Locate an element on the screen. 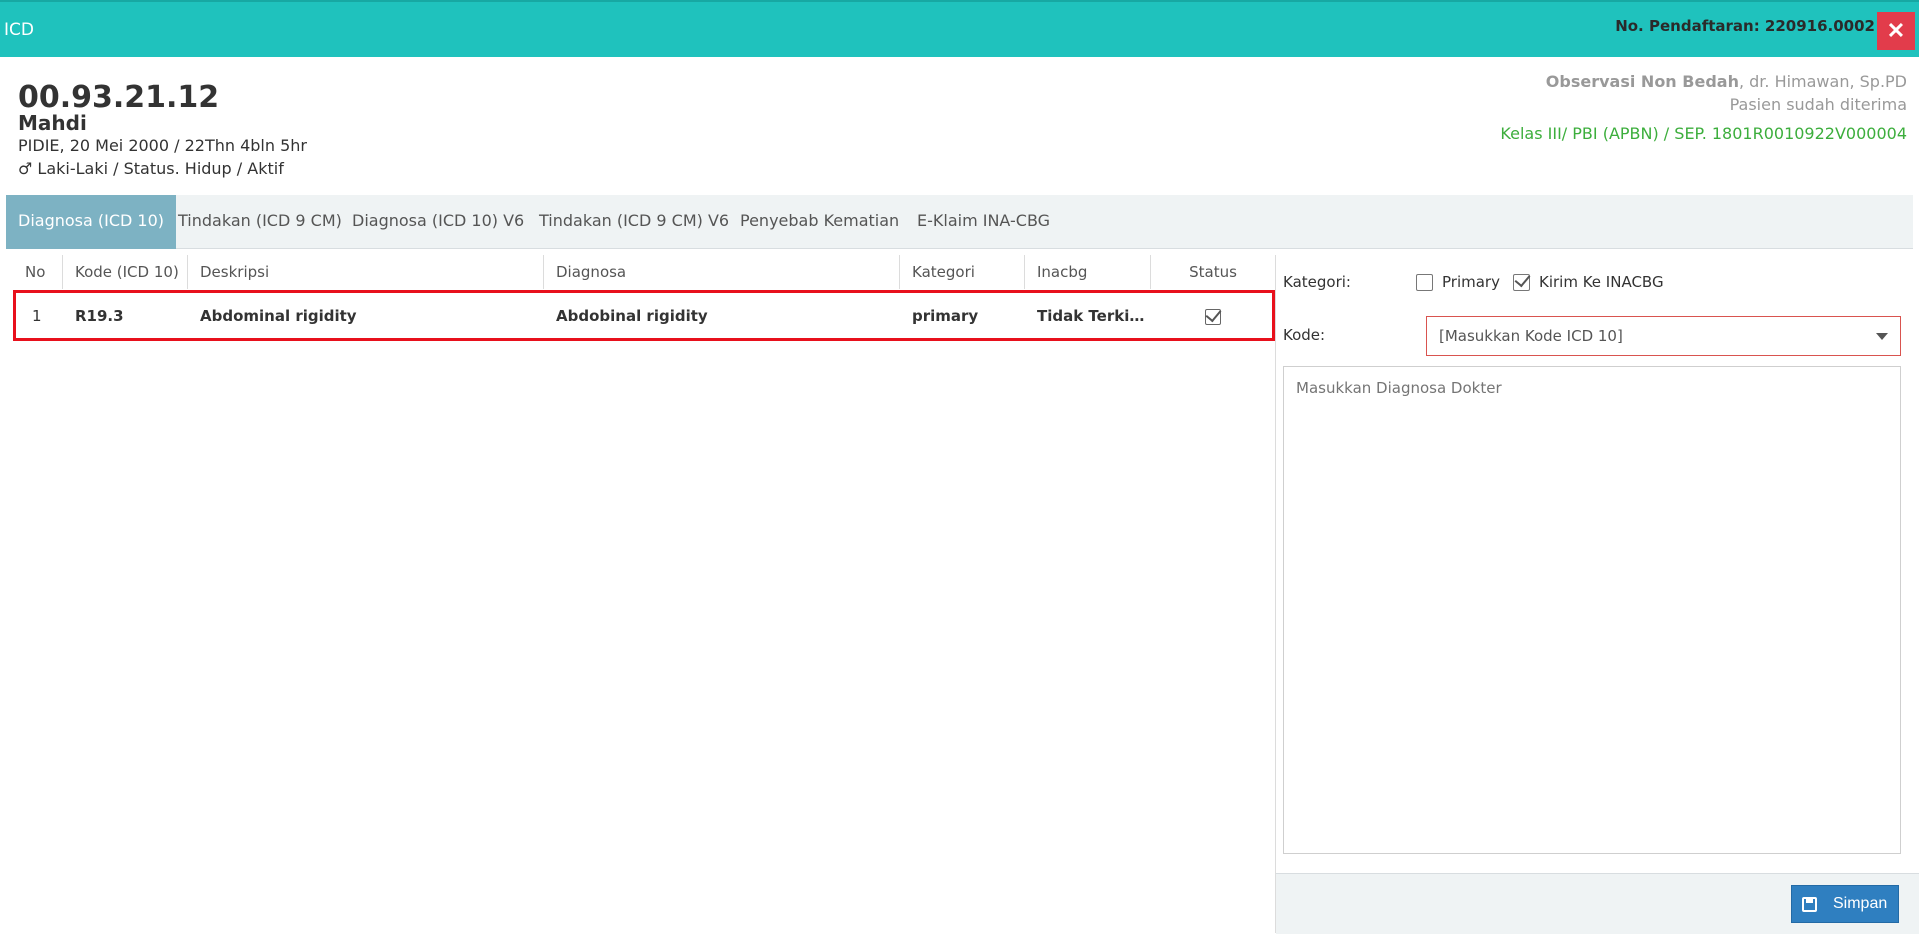 The width and height of the screenshot is (1919, 934). kode-select: [Masukkan Kode ICD 10] is located at coordinates (1663, 336).